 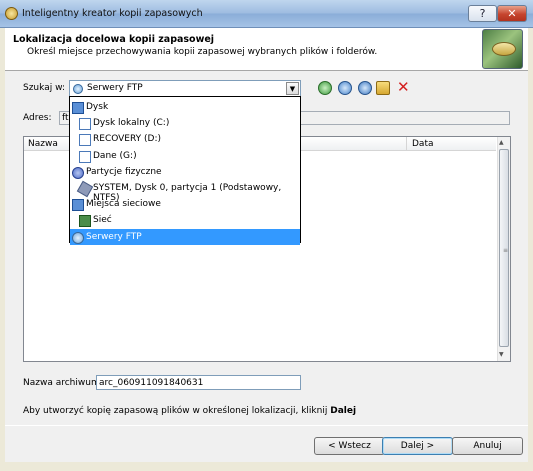 What do you see at coordinates (151, 383) in the screenshot?
I see `archive-name-value: arc_060911091840631` at bounding box center [151, 383].